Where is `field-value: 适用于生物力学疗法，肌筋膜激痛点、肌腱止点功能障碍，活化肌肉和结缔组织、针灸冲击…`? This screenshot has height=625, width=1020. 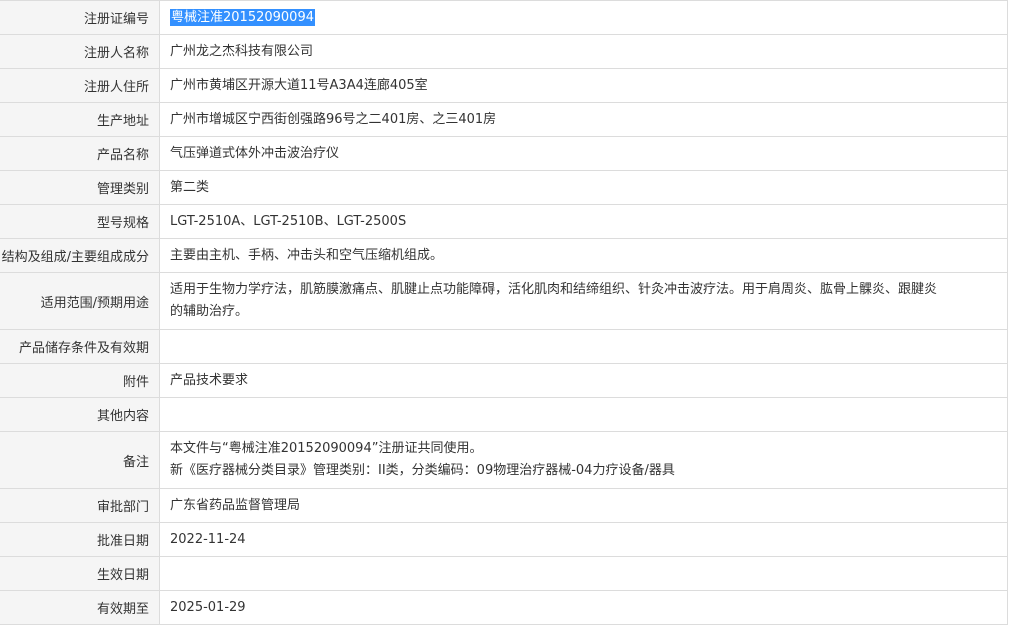 field-value: 适用于生物力学疗法，肌筋膜激痛点、肌腱止点功能障碍，活化肌肉和结缔组织、针灸冲击… is located at coordinates (583, 301).